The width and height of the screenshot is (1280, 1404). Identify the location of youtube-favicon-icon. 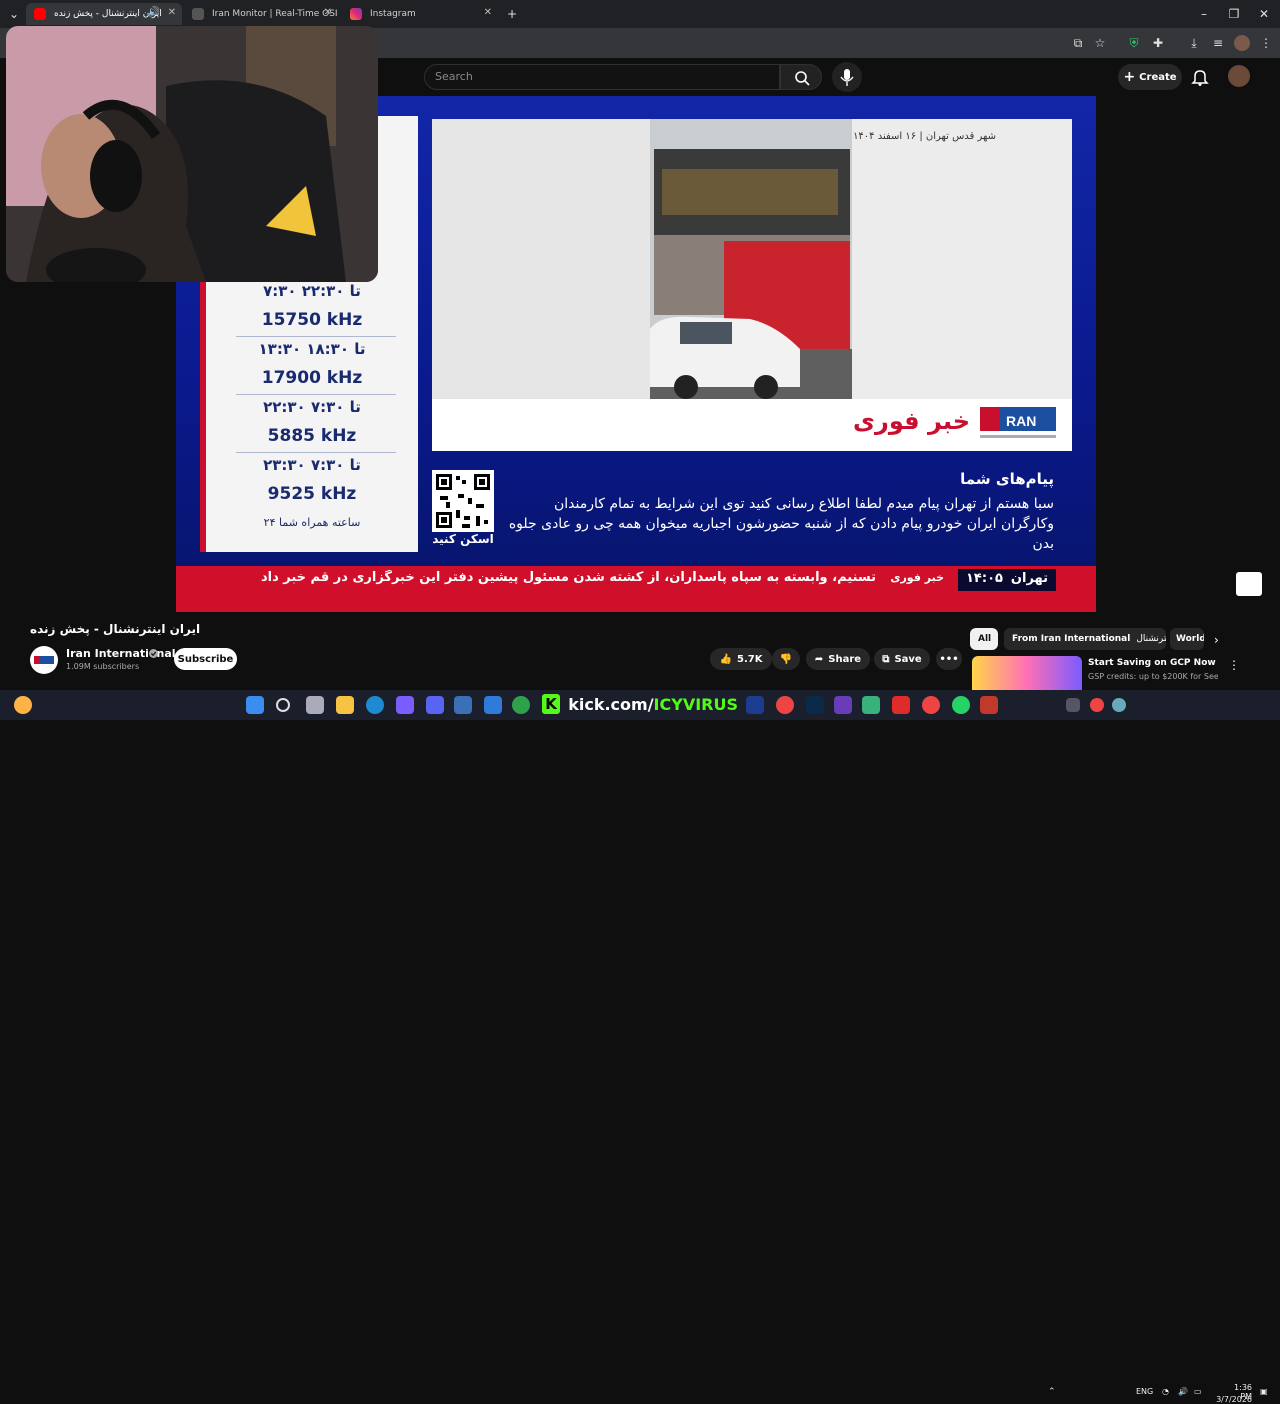
(40, 14).